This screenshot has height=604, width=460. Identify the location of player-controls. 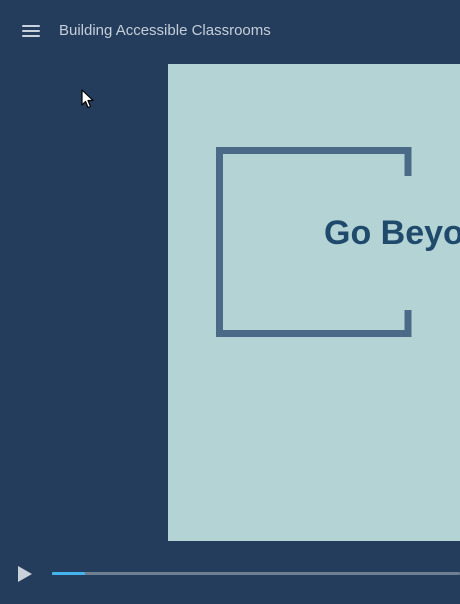
(230, 574).